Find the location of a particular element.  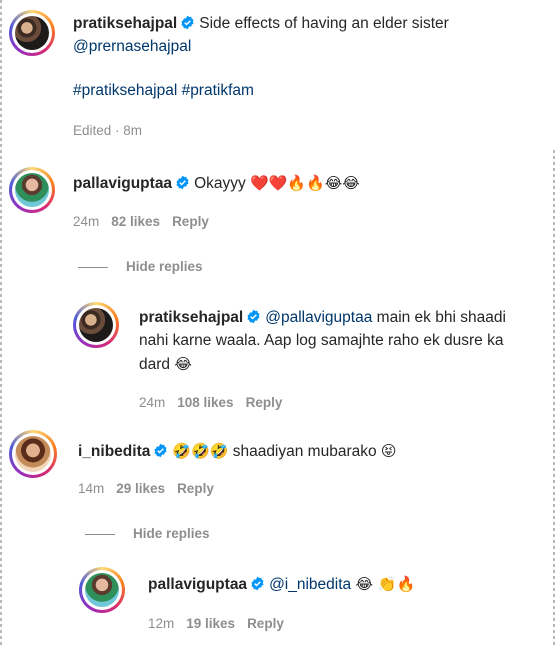

likes-count: 82 likes is located at coordinates (135, 221).